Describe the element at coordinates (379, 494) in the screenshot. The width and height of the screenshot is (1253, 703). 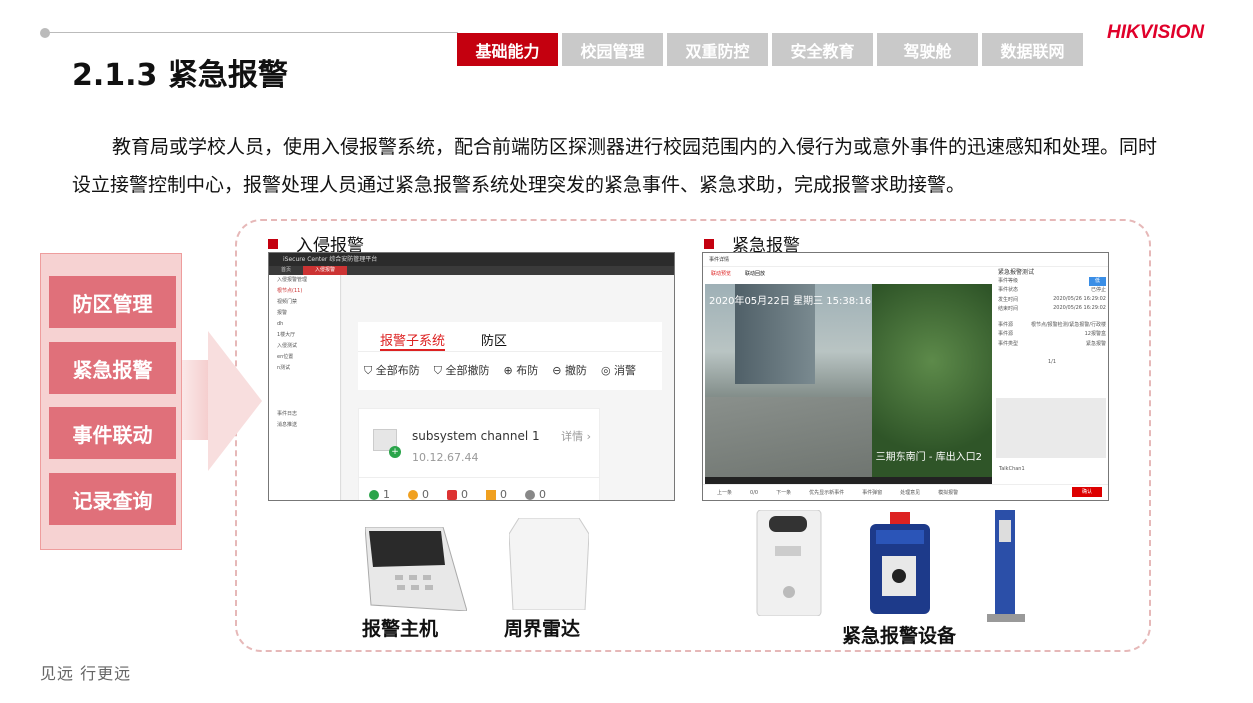
I see `status-armed: 1` at that location.